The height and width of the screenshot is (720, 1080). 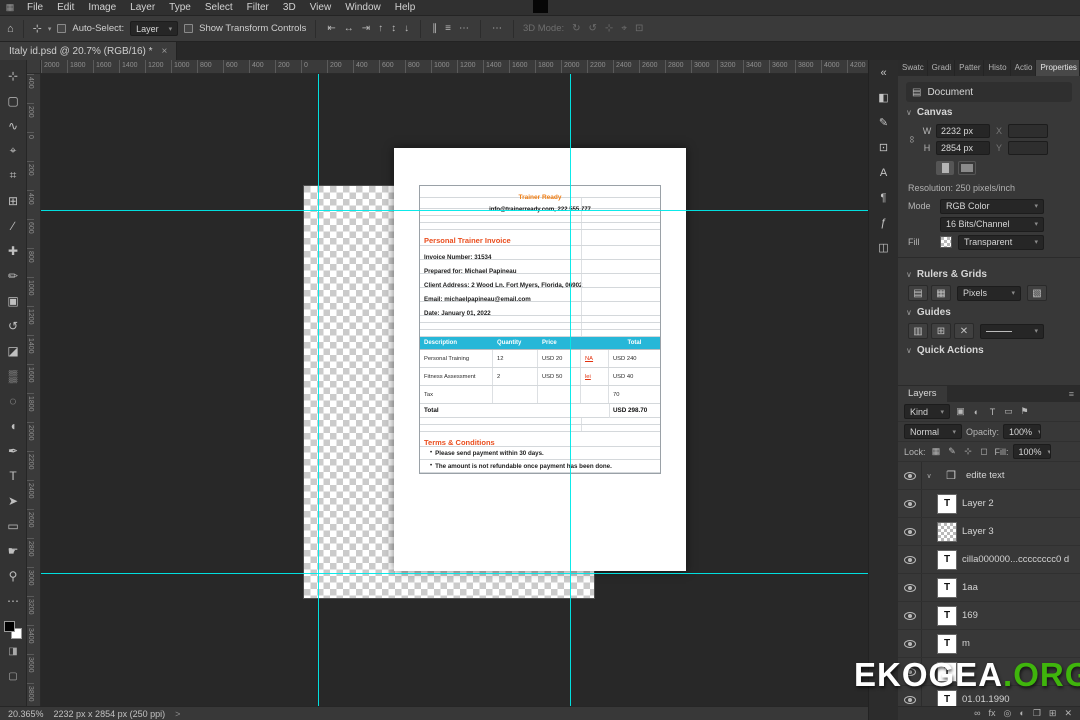 What do you see at coordinates (321, 7) in the screenshot?
I see `menu-view: View` at bounding box center [321, 7].